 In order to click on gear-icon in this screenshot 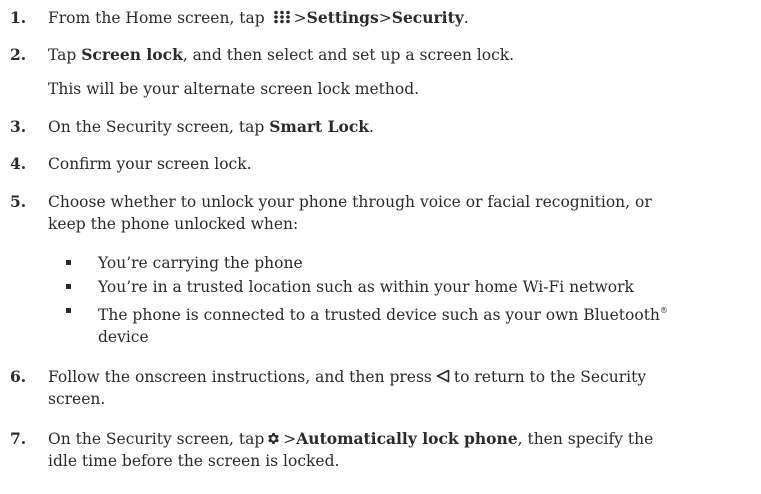, I will do `click(273, 437)`.